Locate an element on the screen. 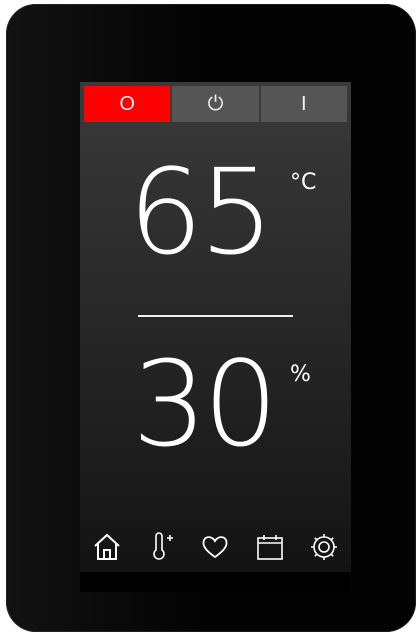 The image size is (419, 635). mode-off-button: O is located at coordinates (128, 104).